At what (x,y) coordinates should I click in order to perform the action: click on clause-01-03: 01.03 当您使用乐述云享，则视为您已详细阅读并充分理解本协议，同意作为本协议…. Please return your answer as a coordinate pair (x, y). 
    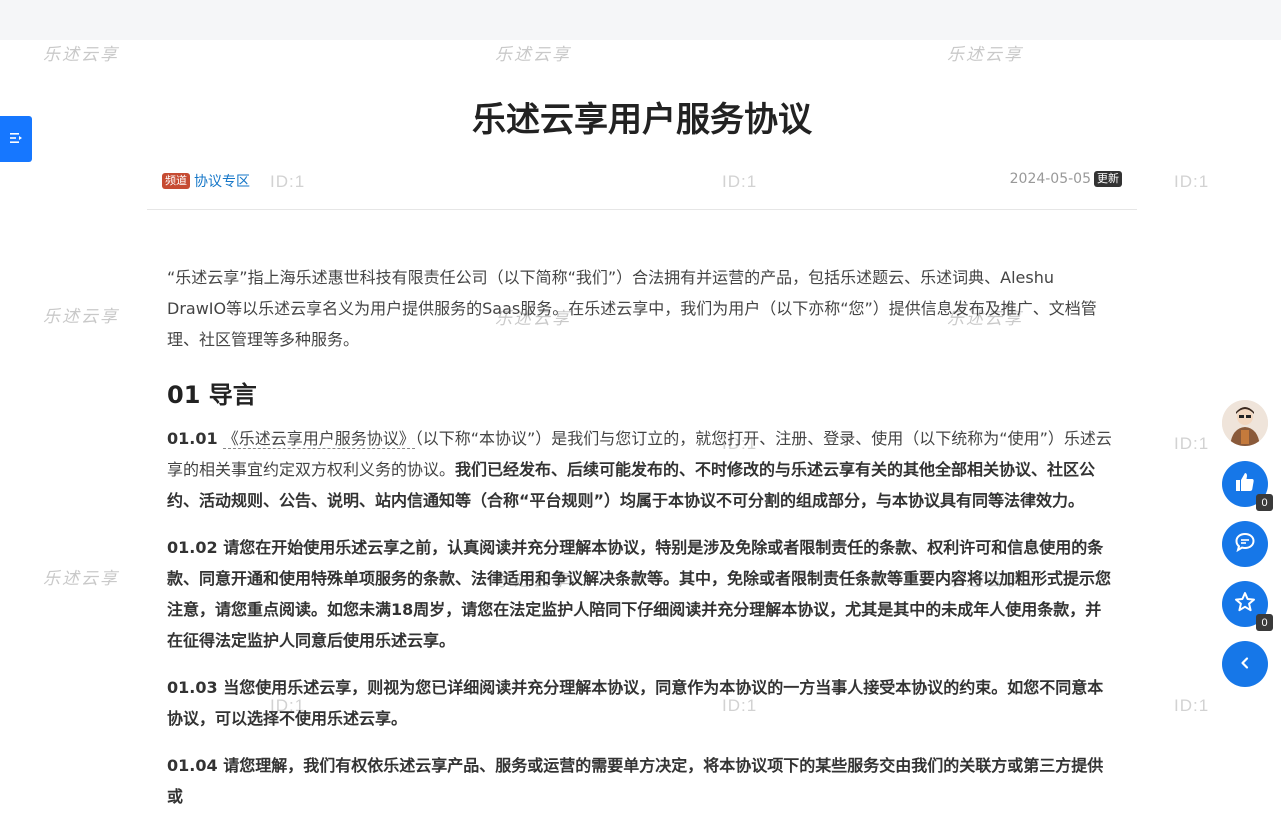
    Looking at the image, I should click on (642, 703).